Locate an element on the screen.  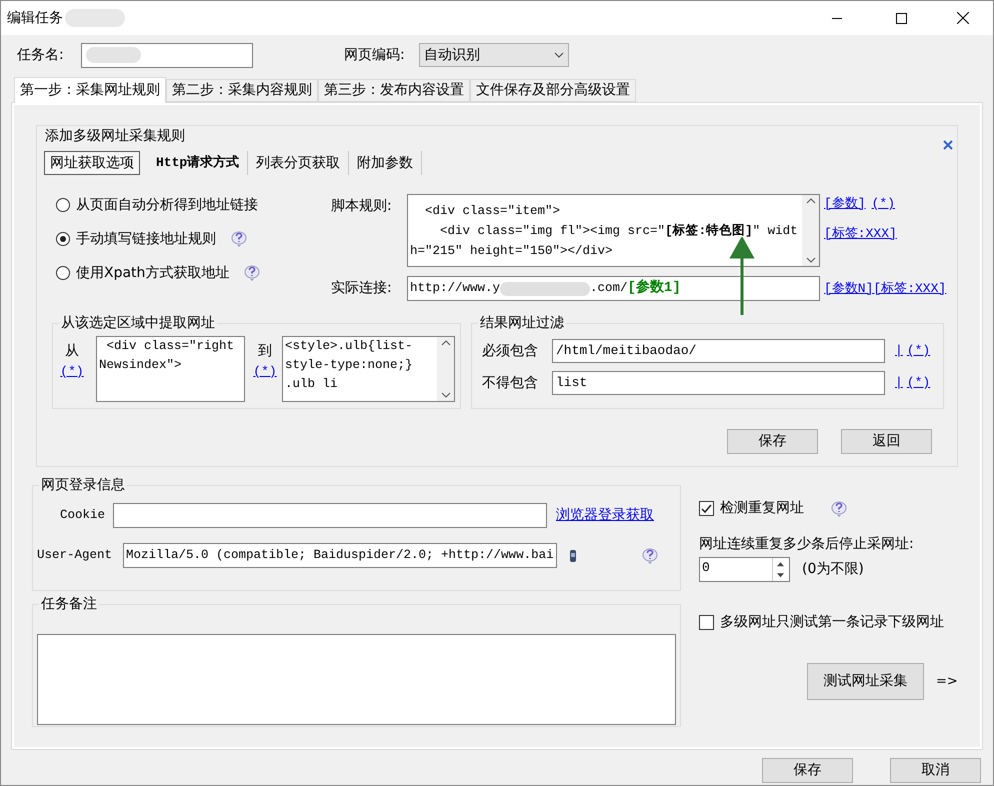
from-label: 从 is located at coordinates (72, 351).